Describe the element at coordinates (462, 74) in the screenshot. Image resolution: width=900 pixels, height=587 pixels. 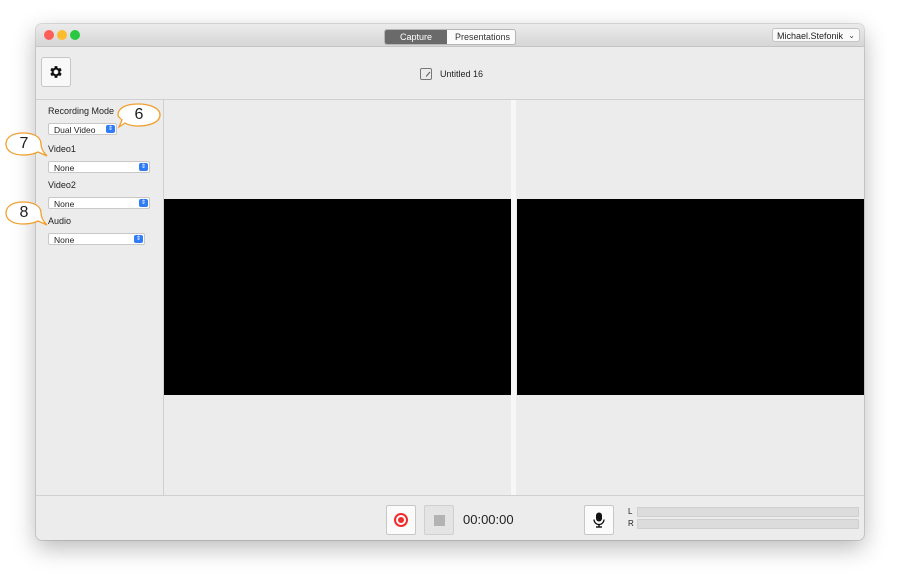
I see `document-title-text: Untitled 16` at that location.